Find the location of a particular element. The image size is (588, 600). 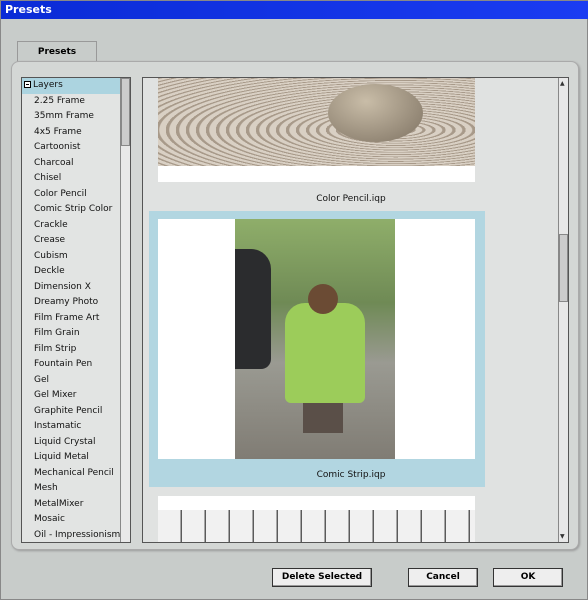

tree-item: Gel Mixer is located at coordinates (76, 396).